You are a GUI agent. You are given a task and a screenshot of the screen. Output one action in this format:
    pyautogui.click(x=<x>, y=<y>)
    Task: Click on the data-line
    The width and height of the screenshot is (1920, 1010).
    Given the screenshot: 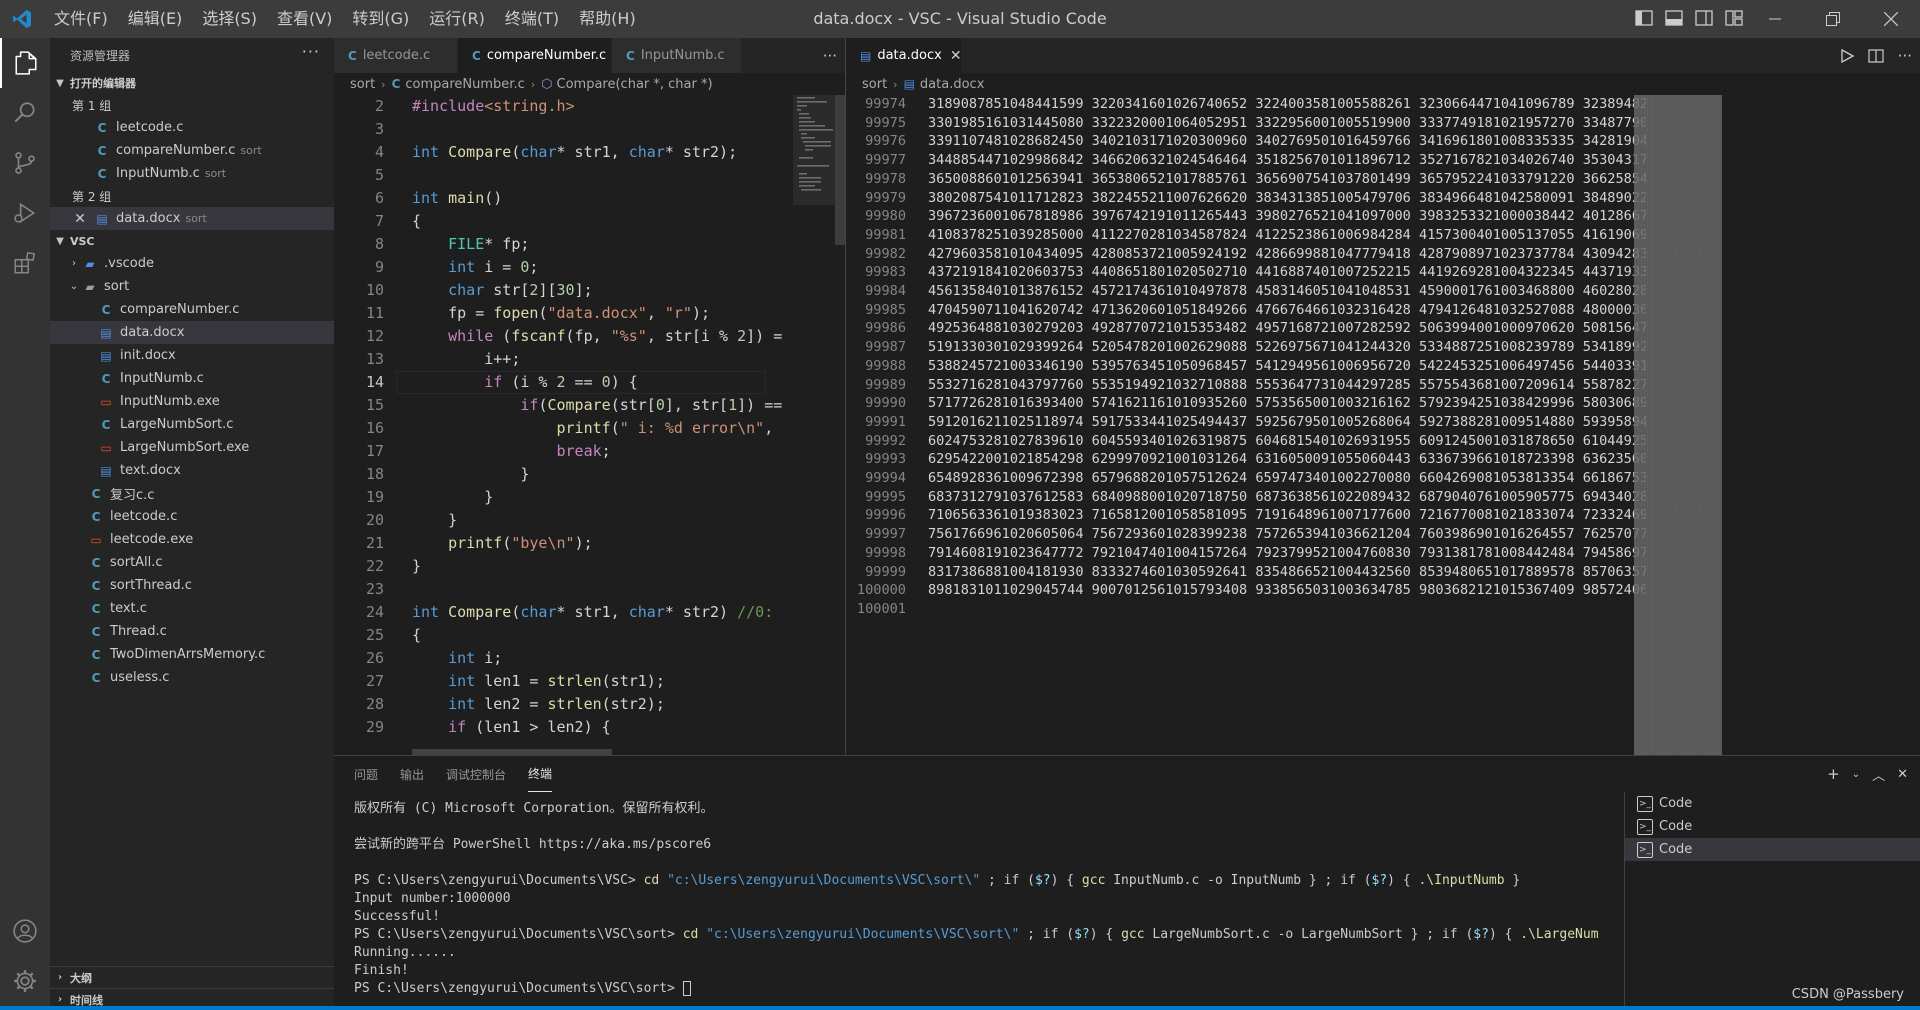 What is the action you would take?
    pyautogui.click(x=1287, y=609)
    